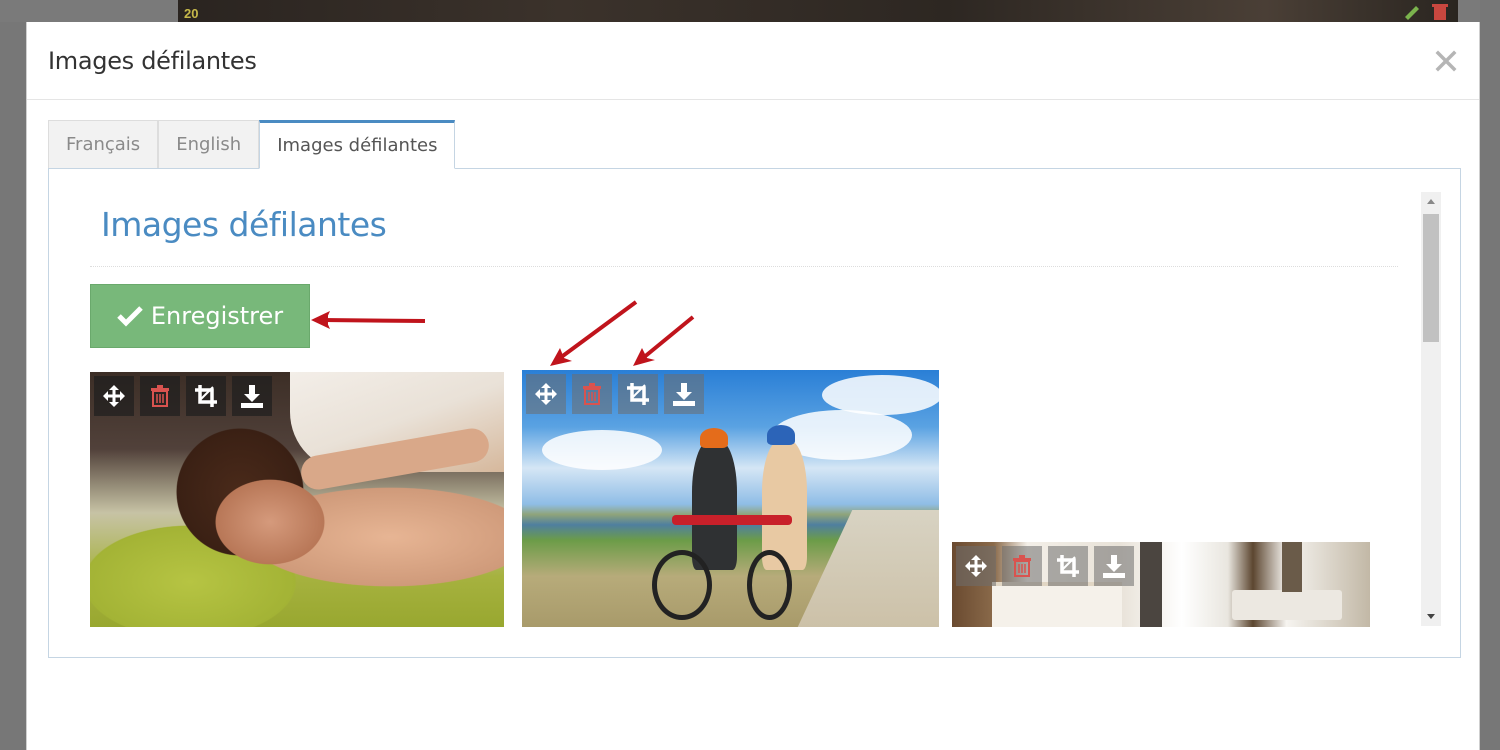 The height and width of the screenshot is (750, 1500). Describe the element at coordinates (1431, 616) in the screenshot. I see `scroll-down-icon` at that location.